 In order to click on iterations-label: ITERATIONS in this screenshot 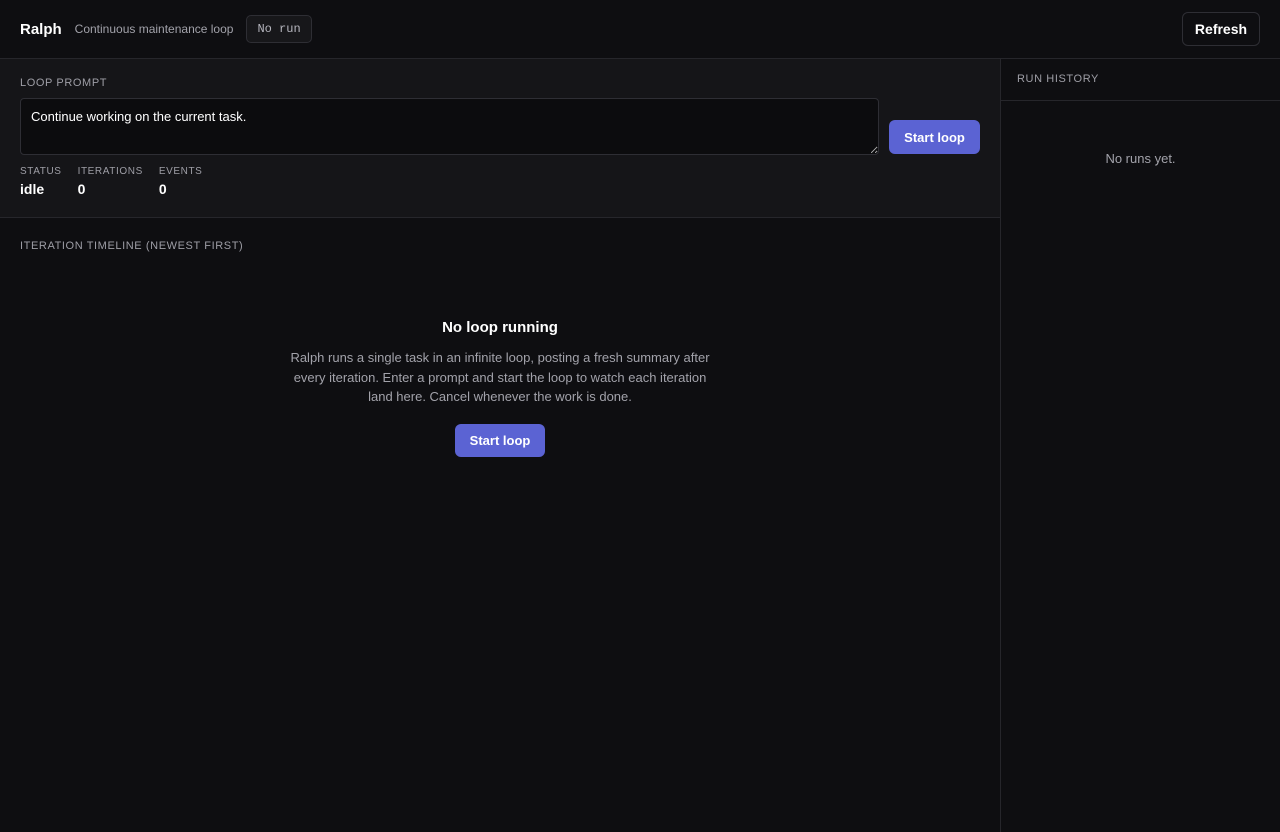, I will do `click(110, 171)`.